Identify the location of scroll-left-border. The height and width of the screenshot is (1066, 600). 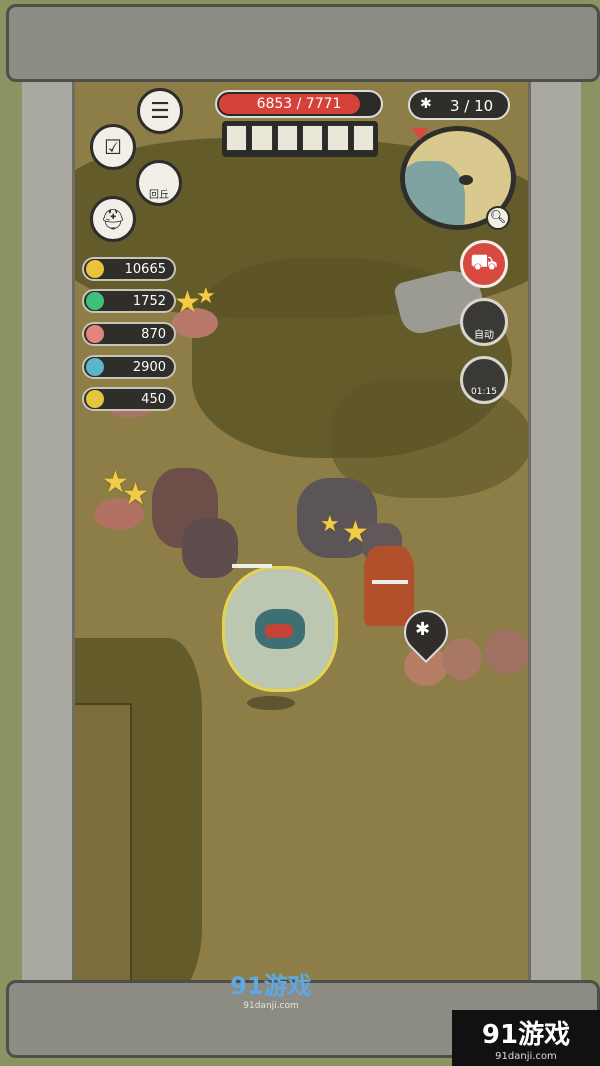
(48, 530).